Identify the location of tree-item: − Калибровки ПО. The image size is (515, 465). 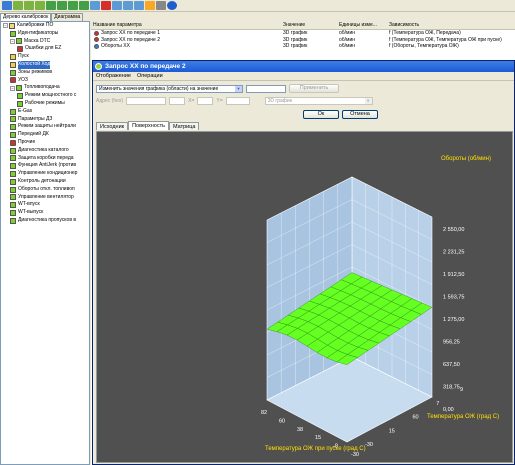
(45, 26).